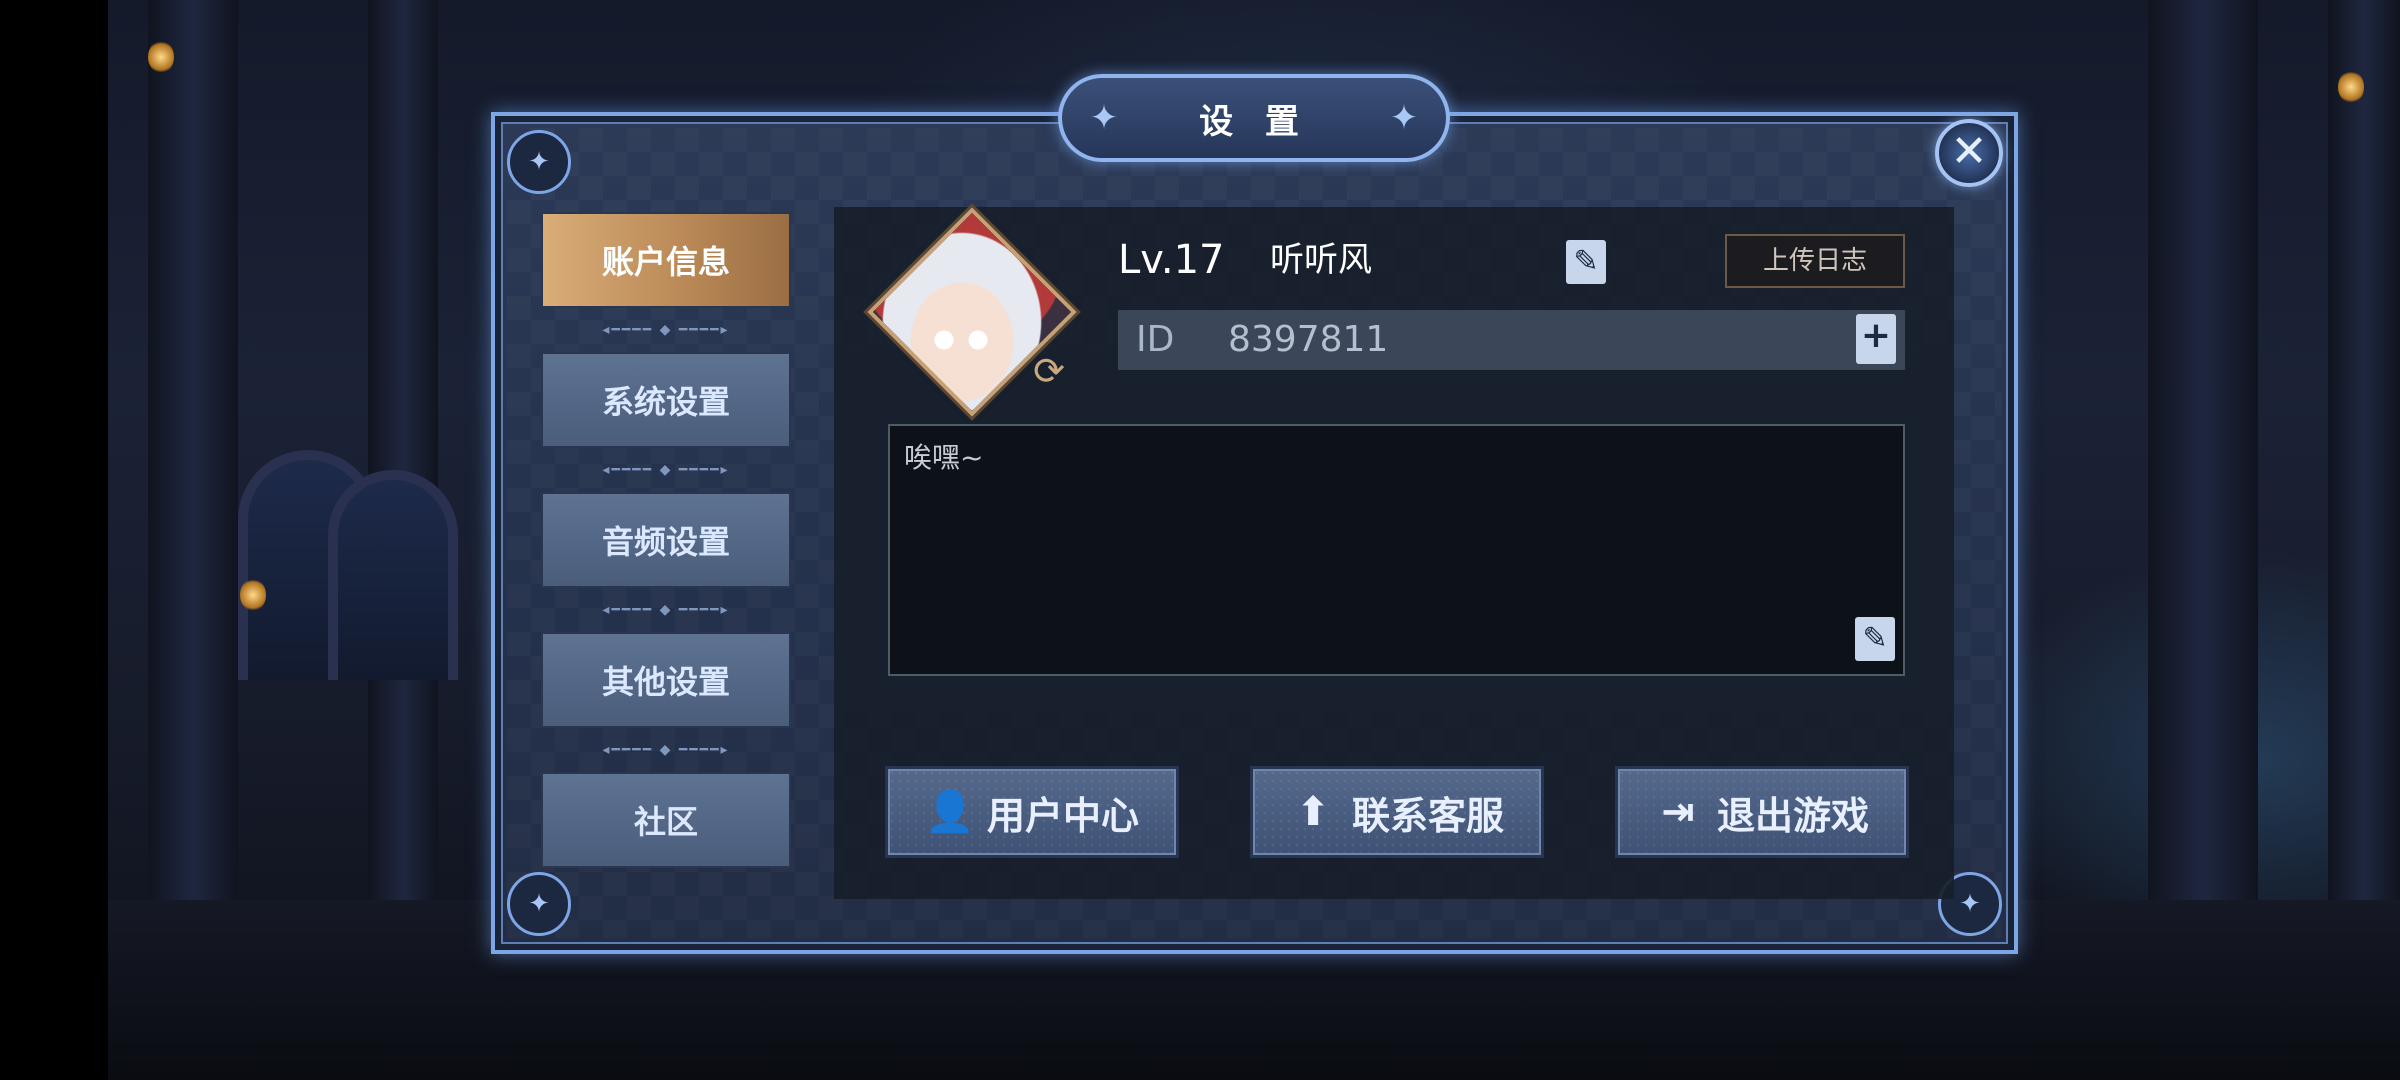 The height and width of the screenshot is (1080, 2400). Describe the element at coordinates (1308, 339) in the screenshot. I see `player-id-value: 8397811` at that location.